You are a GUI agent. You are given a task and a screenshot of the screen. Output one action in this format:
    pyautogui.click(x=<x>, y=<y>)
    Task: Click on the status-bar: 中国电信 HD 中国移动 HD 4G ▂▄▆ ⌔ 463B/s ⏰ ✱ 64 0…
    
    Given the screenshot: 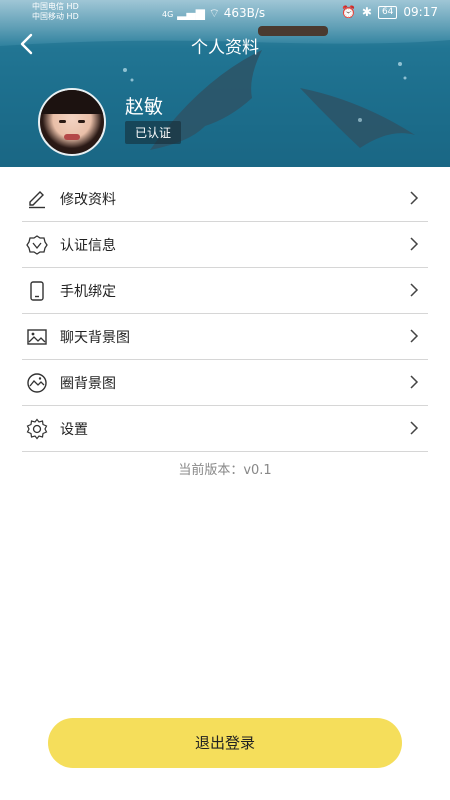 What is the action you would take?
    pyautogui.click(x=225, y=13)
    